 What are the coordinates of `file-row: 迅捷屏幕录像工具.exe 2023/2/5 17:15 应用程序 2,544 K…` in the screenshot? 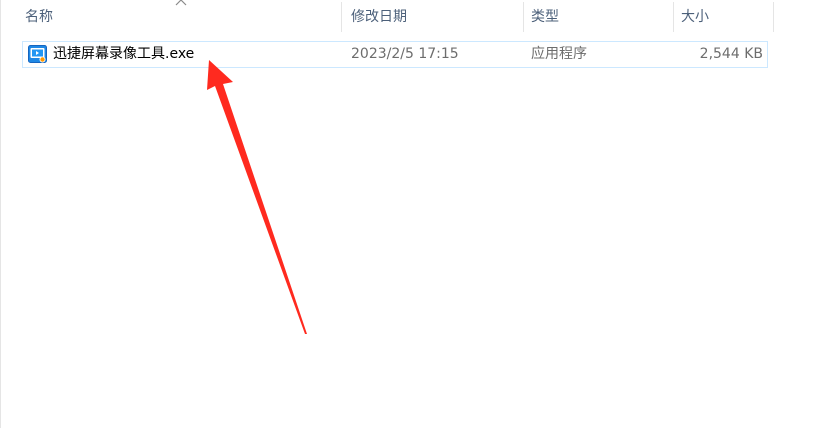 It's located at (395, 54).